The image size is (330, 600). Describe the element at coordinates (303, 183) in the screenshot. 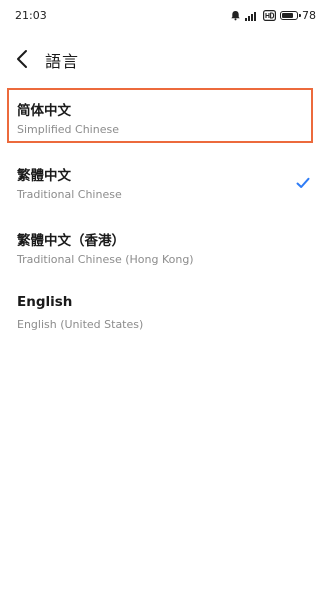

I see `check-icon` at that location.